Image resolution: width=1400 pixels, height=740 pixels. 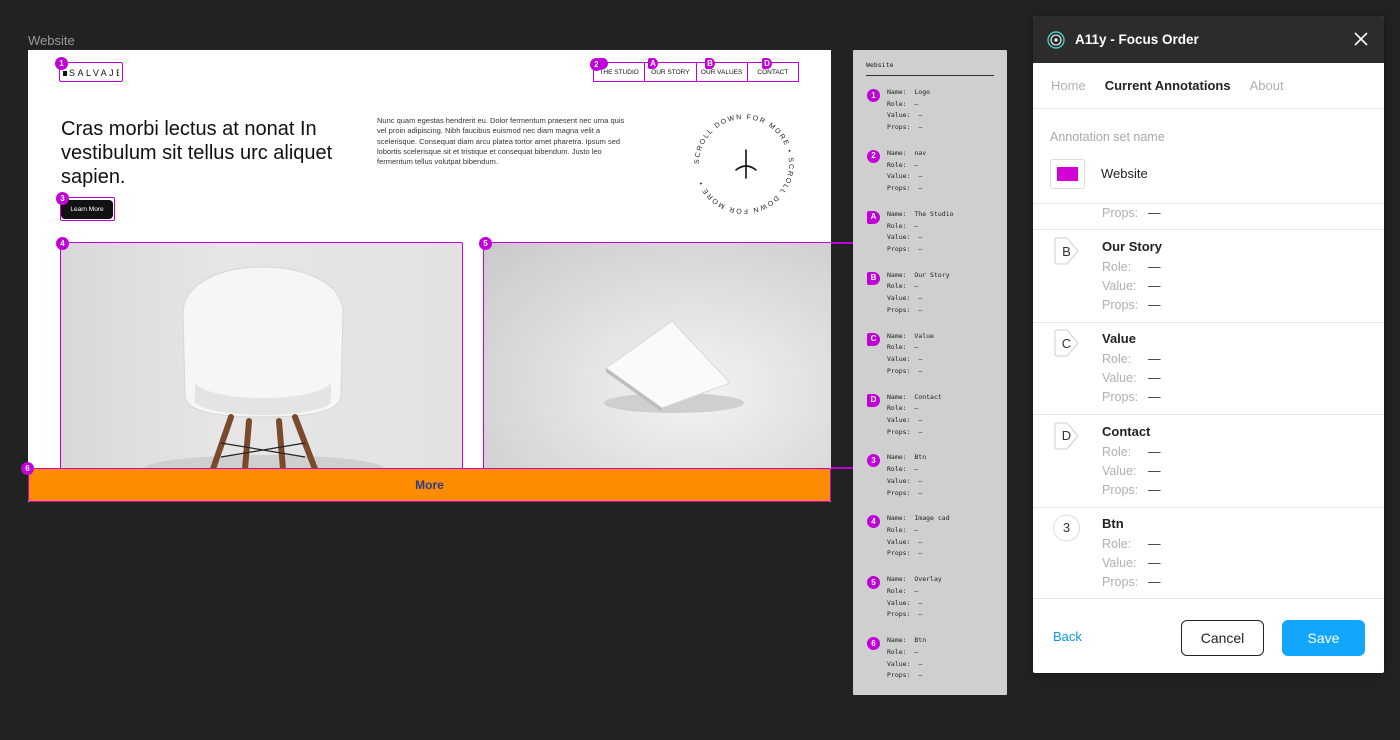 What do you see at coordinates (920, 213) in the screenshot?
I see `sidebar-item-name: Name: The Studio` at bounding box center [920, 213].